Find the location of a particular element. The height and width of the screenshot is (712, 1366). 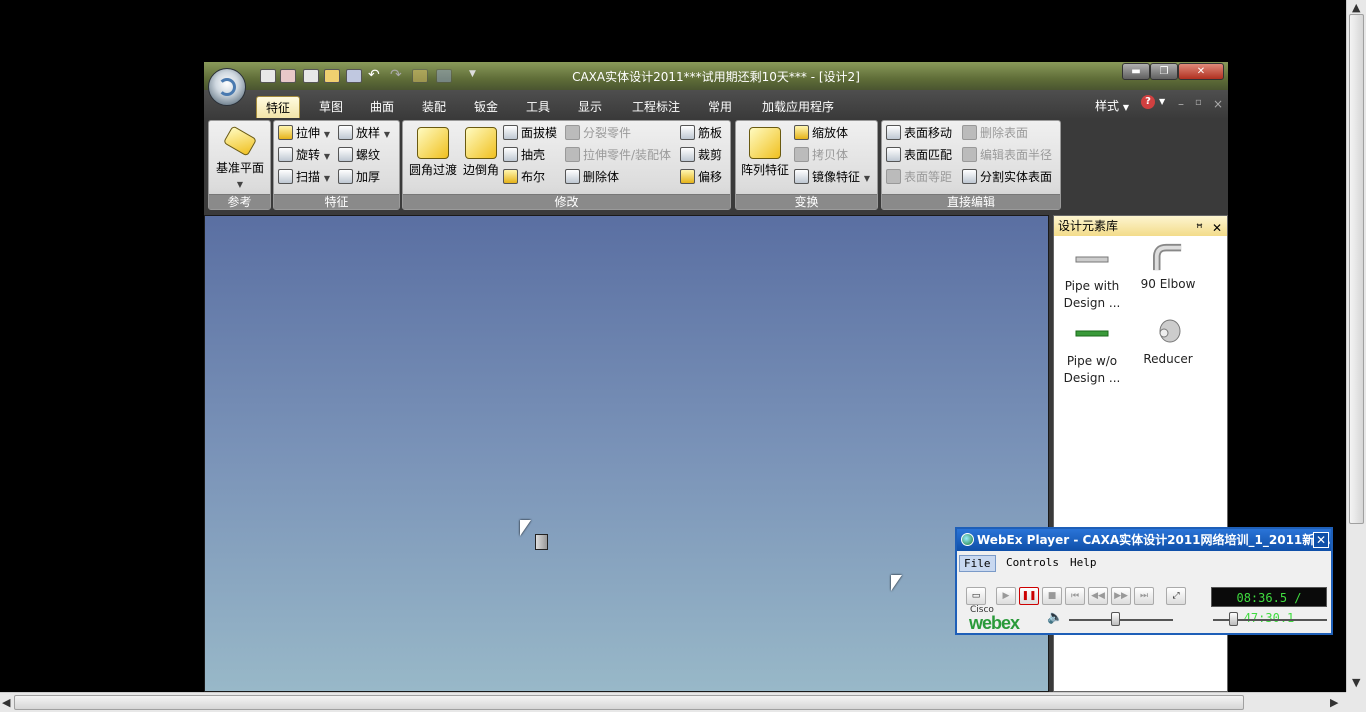

match-face-button: 表面匹配 is located at coordinates (919, 155).